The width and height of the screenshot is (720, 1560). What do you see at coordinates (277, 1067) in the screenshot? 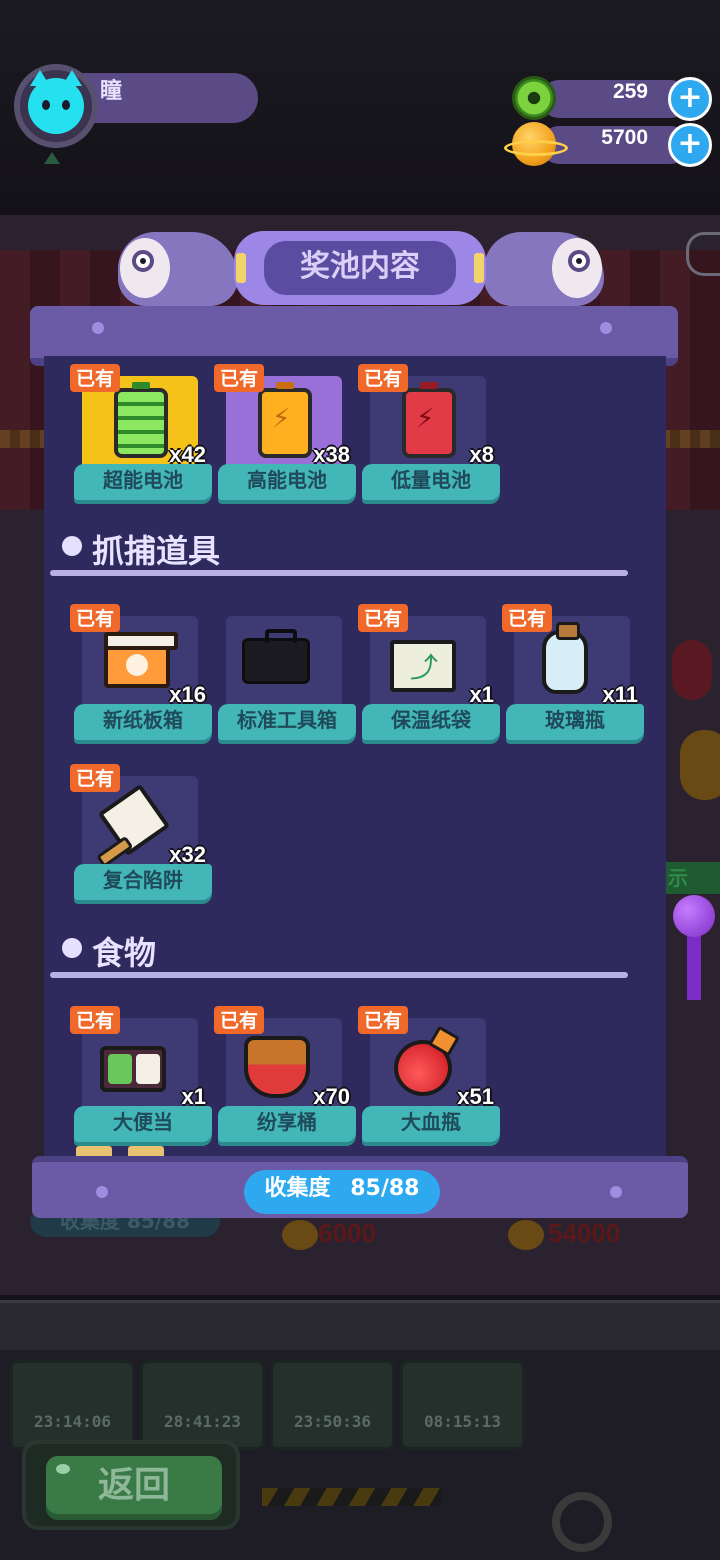
I see `chicken-bucket-icon` at bounding box center [277, 1067].